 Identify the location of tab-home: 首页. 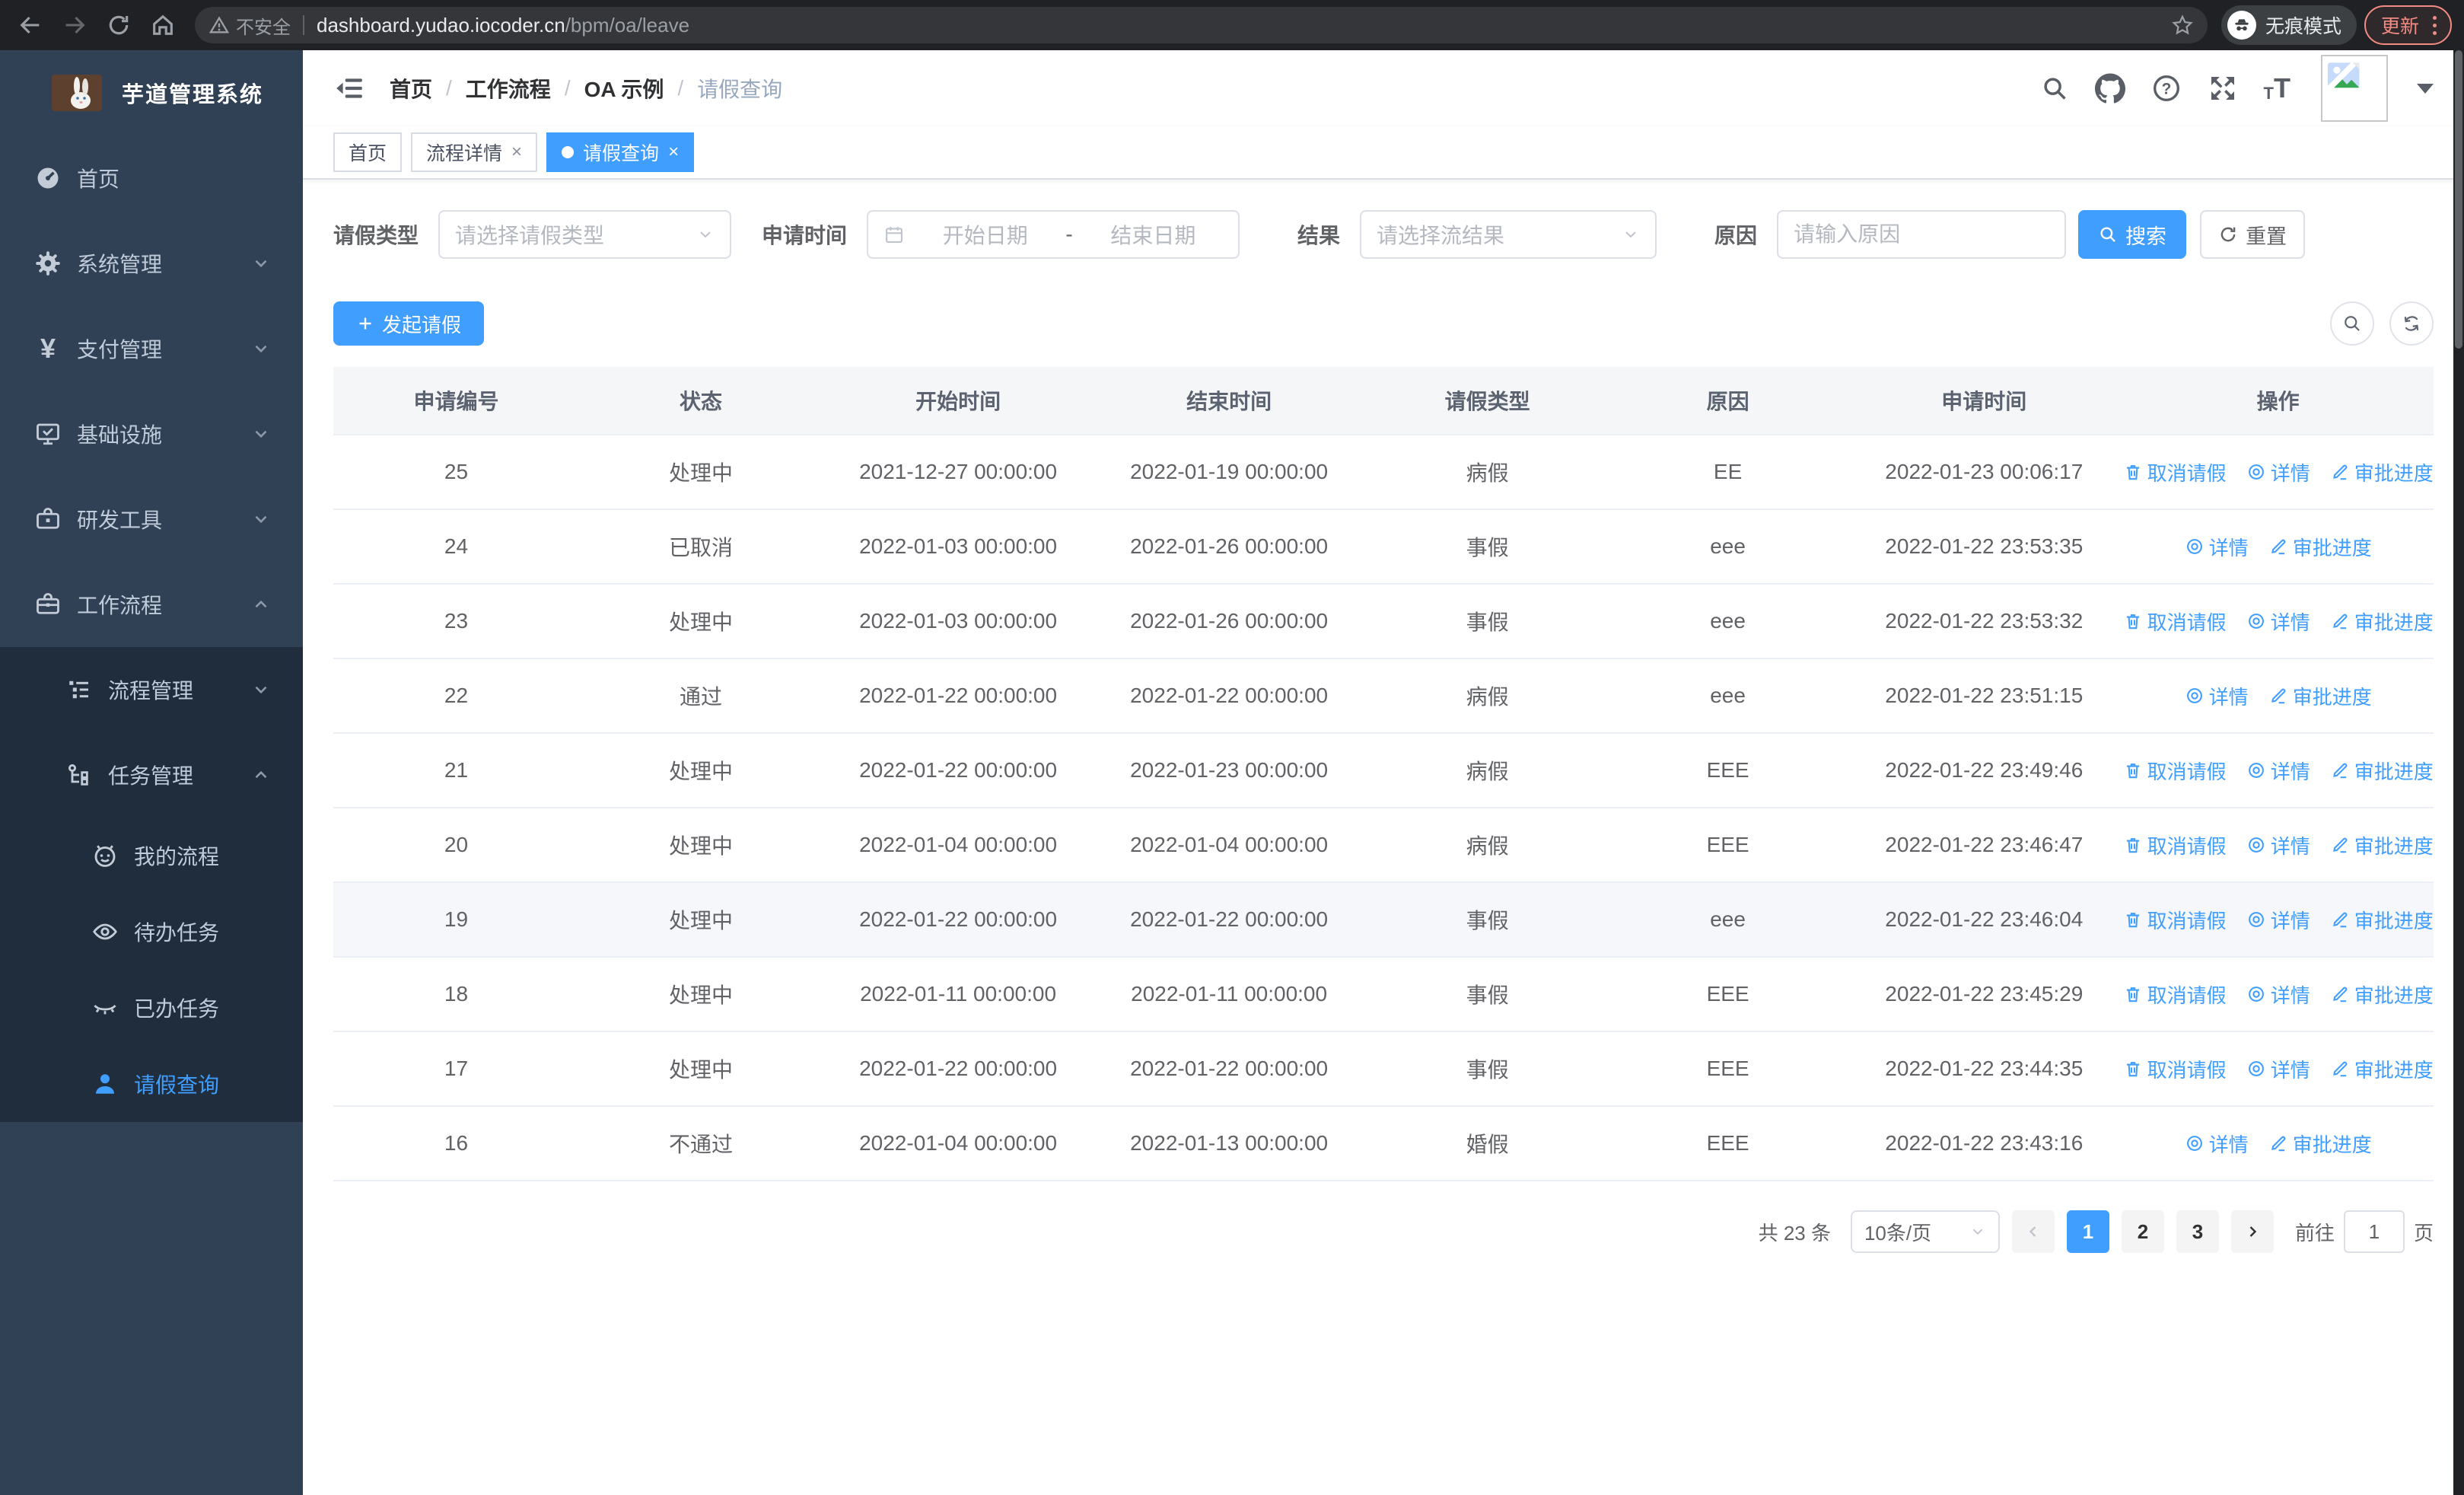
(368, 152).